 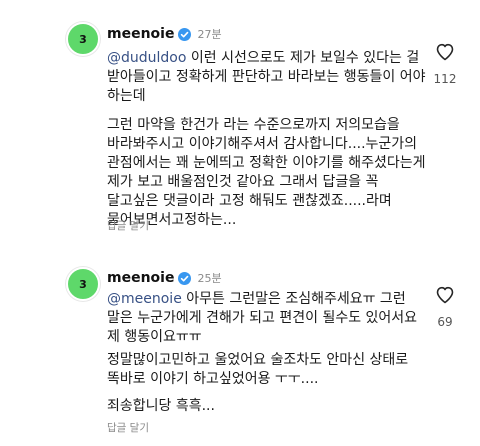 I want to click on timestamp: 27분, so click(x=209, y=34).